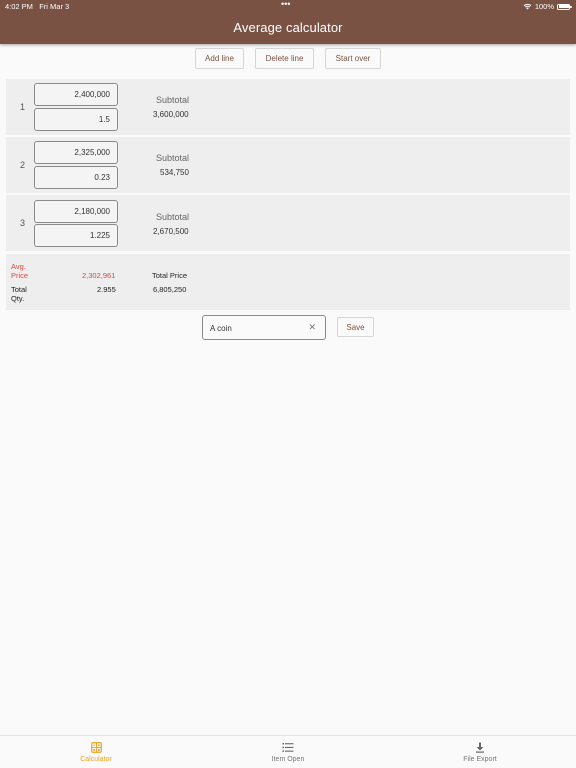  I want to click on bottom-nav: Calculator Item Open File Export, so click(288, 751).